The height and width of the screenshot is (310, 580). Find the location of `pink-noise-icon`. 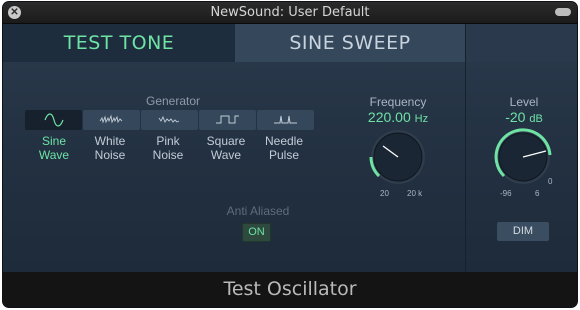

pink-noise-icon is located at coordinates (169, 119).